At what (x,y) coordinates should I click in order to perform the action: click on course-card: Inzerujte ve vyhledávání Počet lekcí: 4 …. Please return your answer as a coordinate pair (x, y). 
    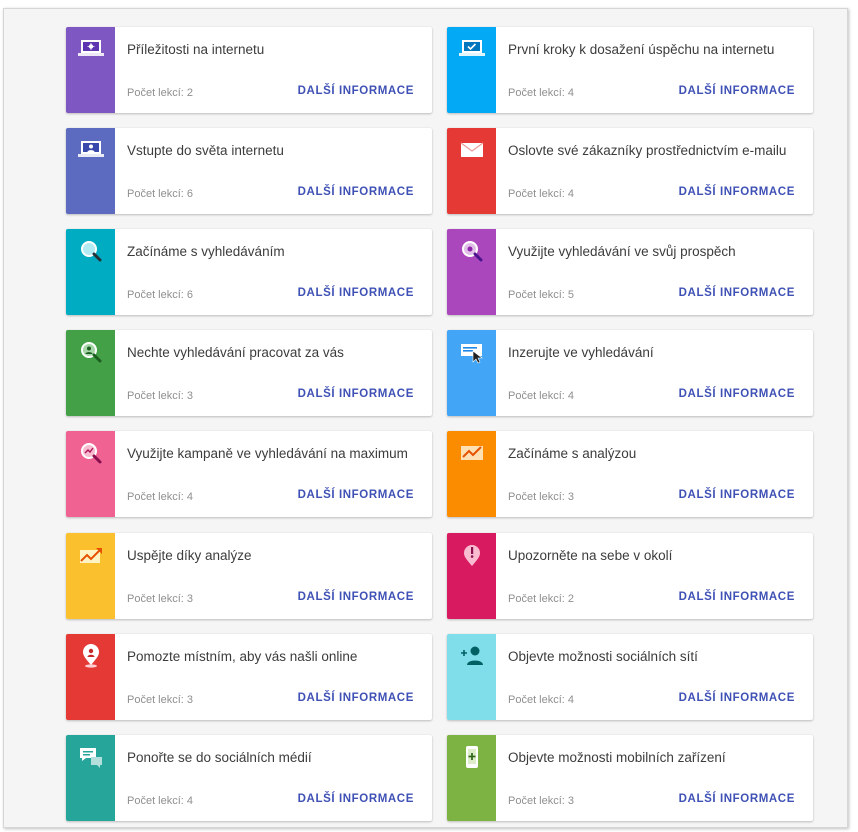
    Looking at the image, I should click on (630, 373).